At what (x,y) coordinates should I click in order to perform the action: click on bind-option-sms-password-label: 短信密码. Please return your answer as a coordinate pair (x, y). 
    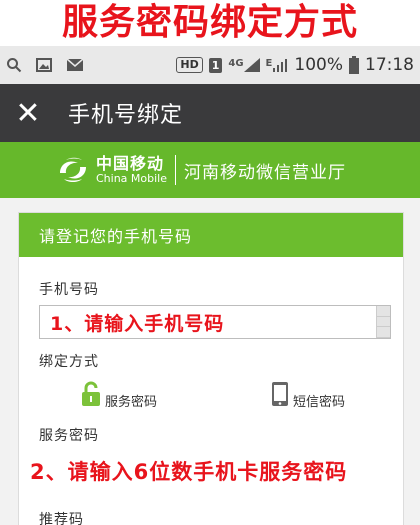
    Looking at the image, I should click on (319, 402).